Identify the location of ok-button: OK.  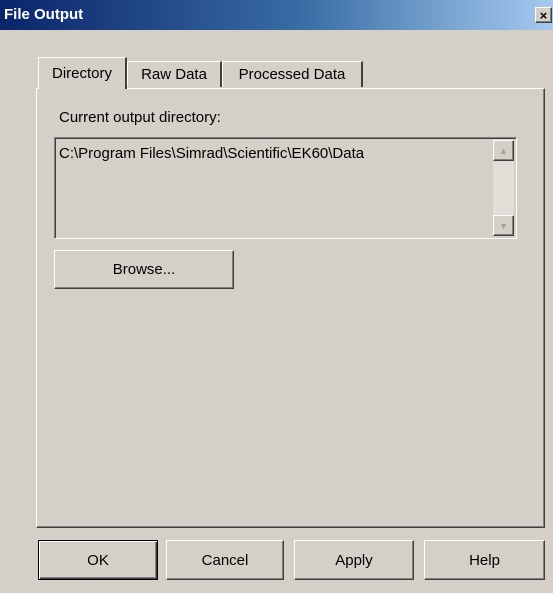
(98, 560).